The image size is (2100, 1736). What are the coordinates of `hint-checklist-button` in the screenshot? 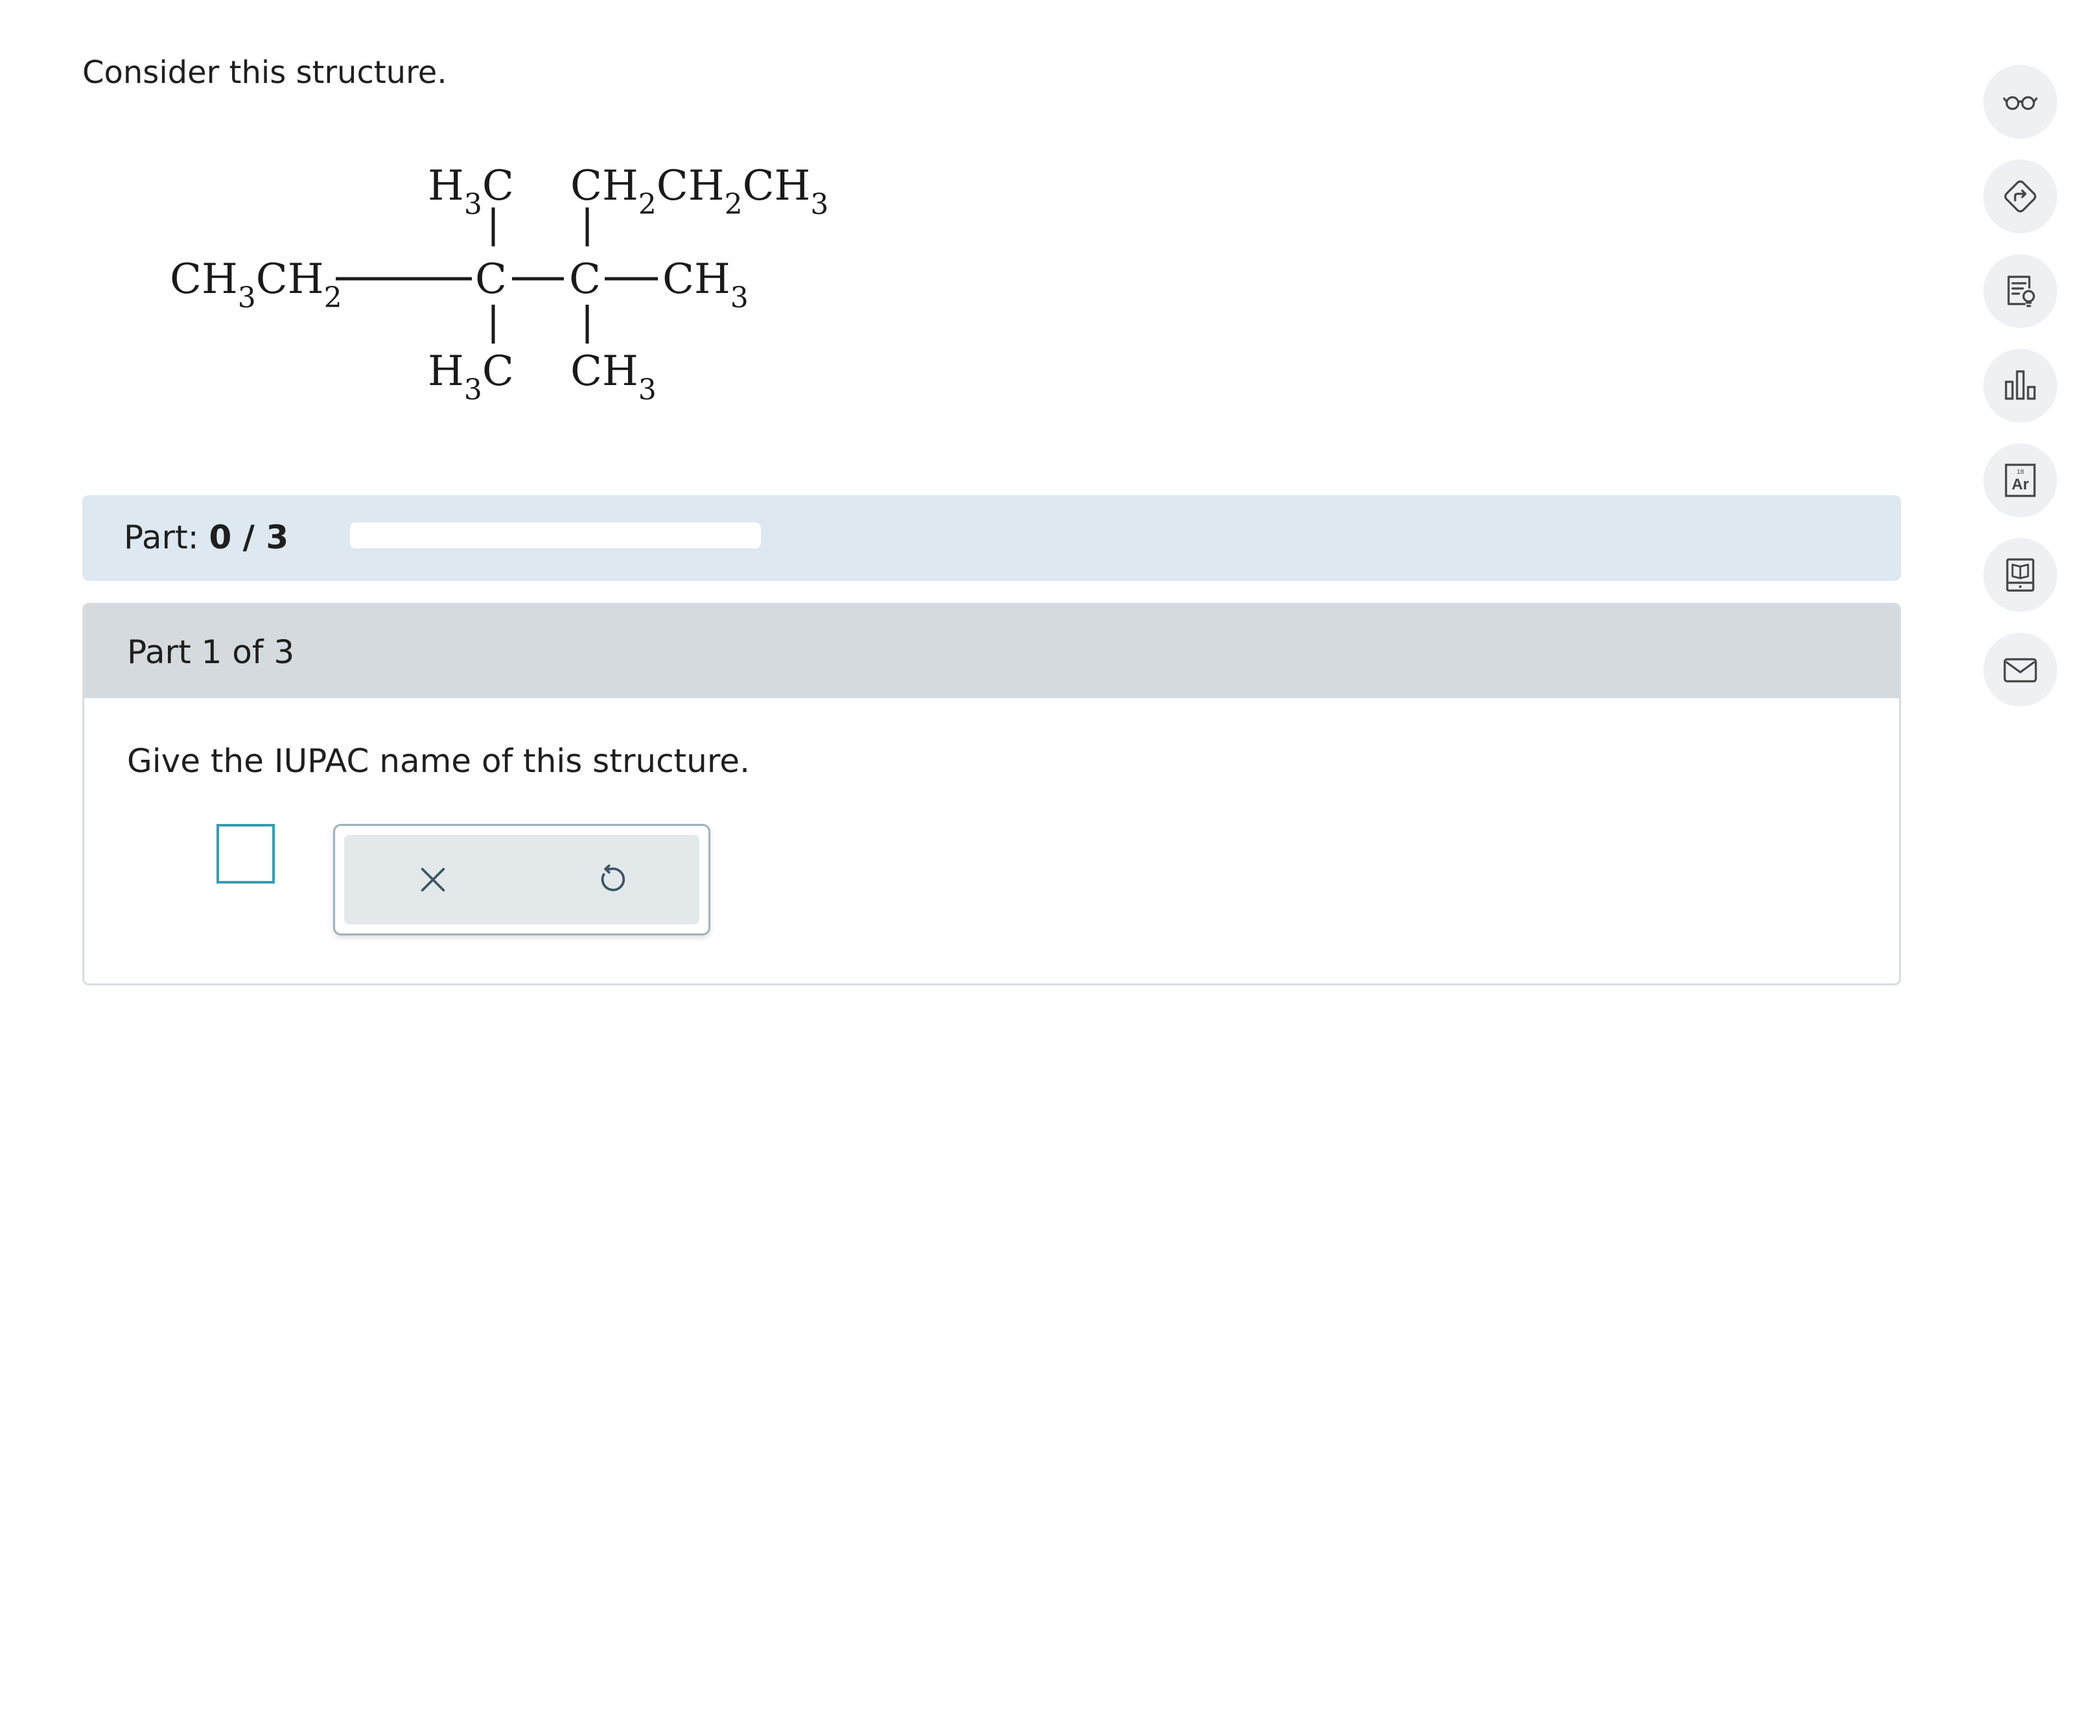 It's located at (2020, 291).